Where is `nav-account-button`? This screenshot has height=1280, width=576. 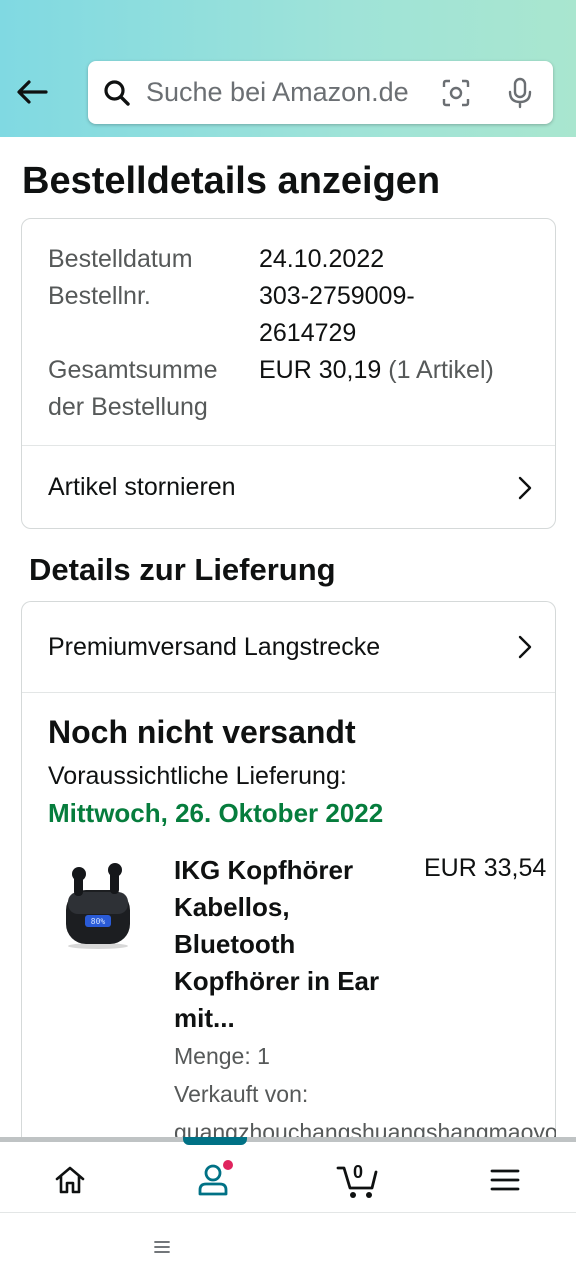
nav-account-button is located at coordinates (215, 1180).